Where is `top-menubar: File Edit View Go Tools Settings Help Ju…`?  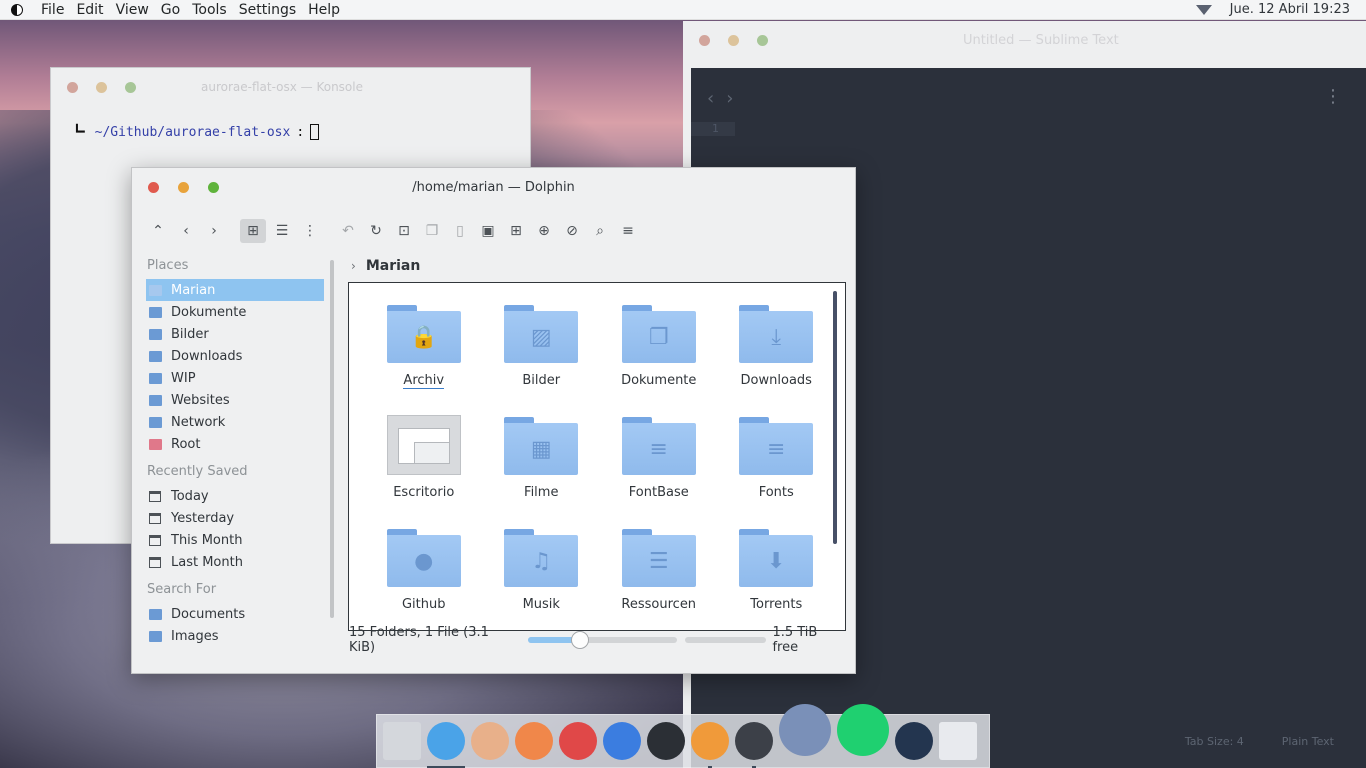
top-menubar: File Edit View Go Tools Settings Help Ju… is located at coordinates (683, 10).